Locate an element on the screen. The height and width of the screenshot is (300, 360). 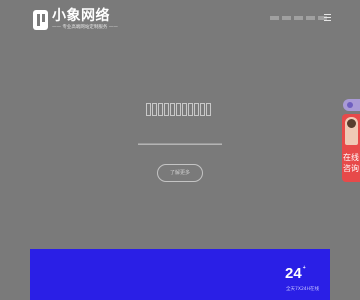
widget-toggle-icon is located at coordinates (351, 105).